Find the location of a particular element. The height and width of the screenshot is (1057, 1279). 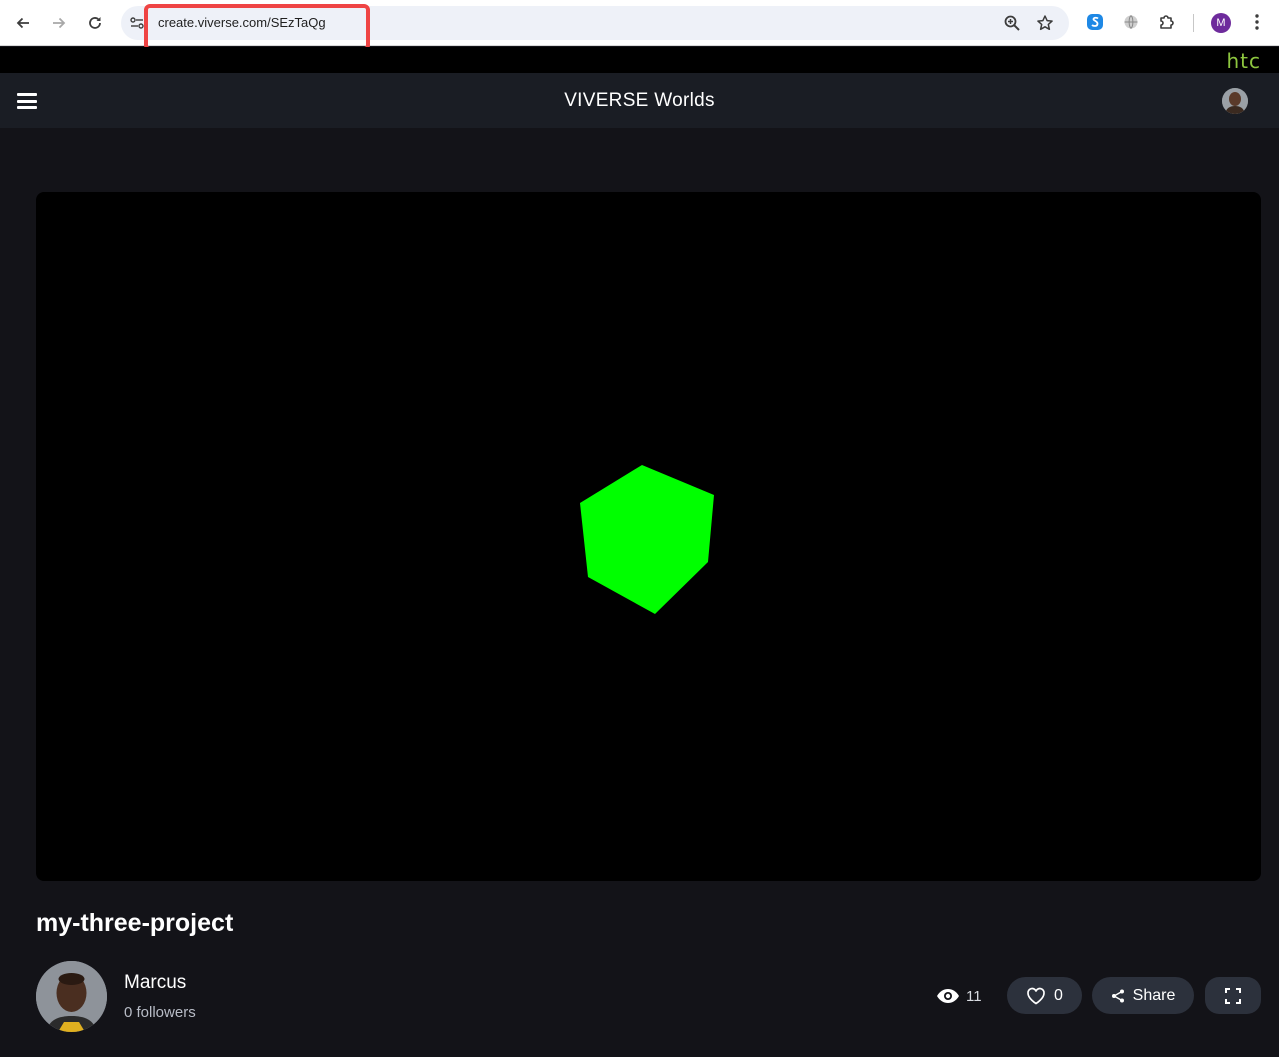

back-button is located at coordinates (23, 23).